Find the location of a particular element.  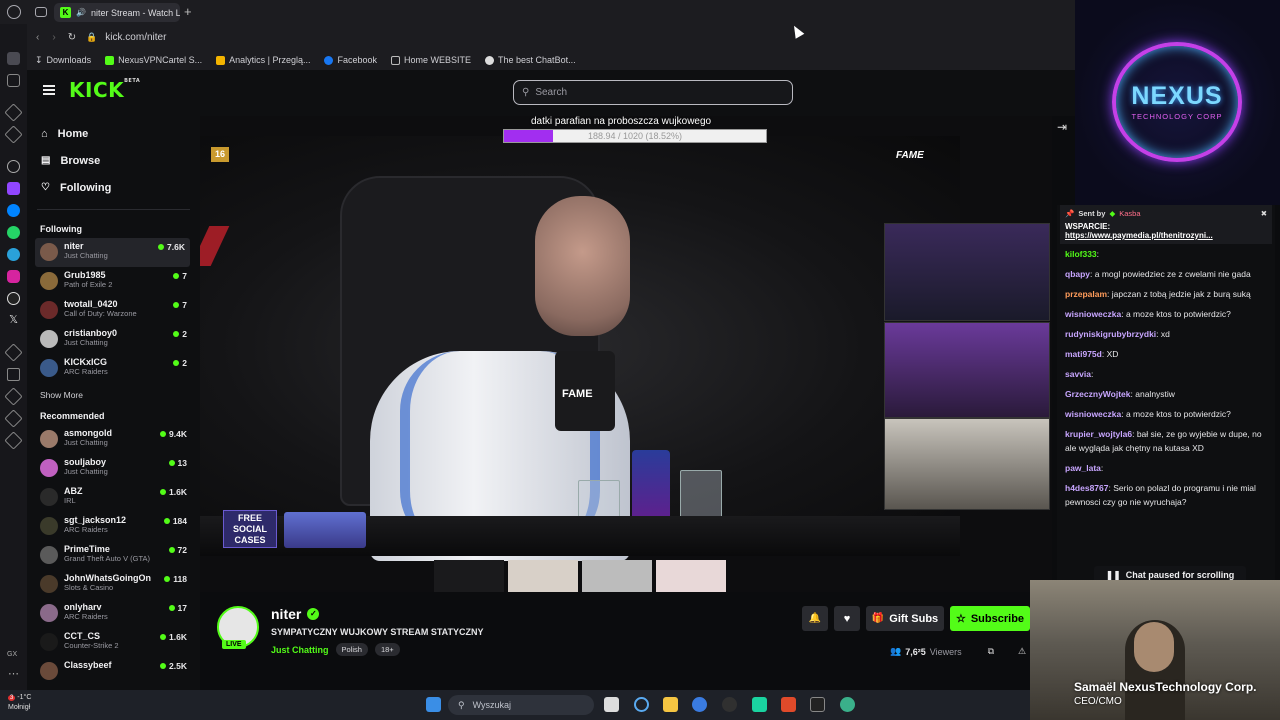

channel-item-kickxicg: KICKxICG ARC Raiders 2 is located at coordinates (113, 368).